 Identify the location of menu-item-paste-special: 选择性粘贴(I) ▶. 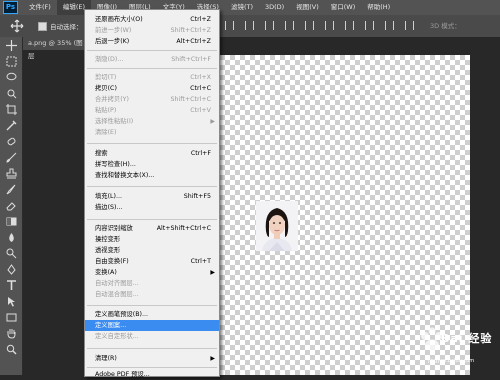
(152, 121).